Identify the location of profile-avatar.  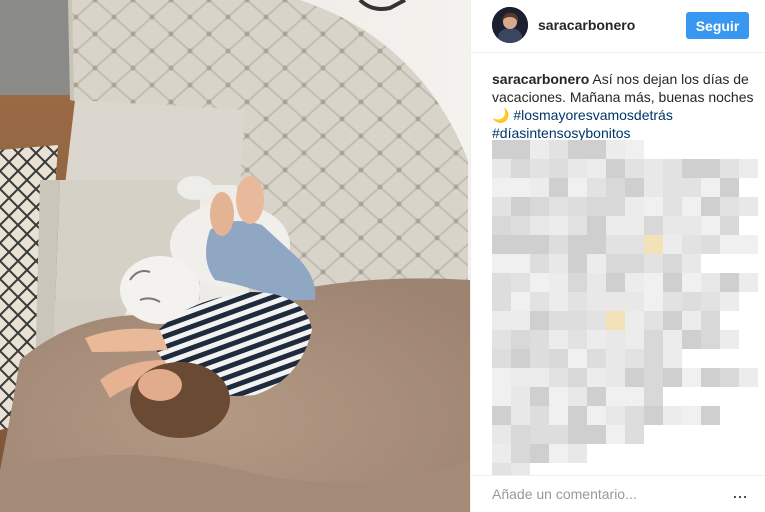
(510, 25).